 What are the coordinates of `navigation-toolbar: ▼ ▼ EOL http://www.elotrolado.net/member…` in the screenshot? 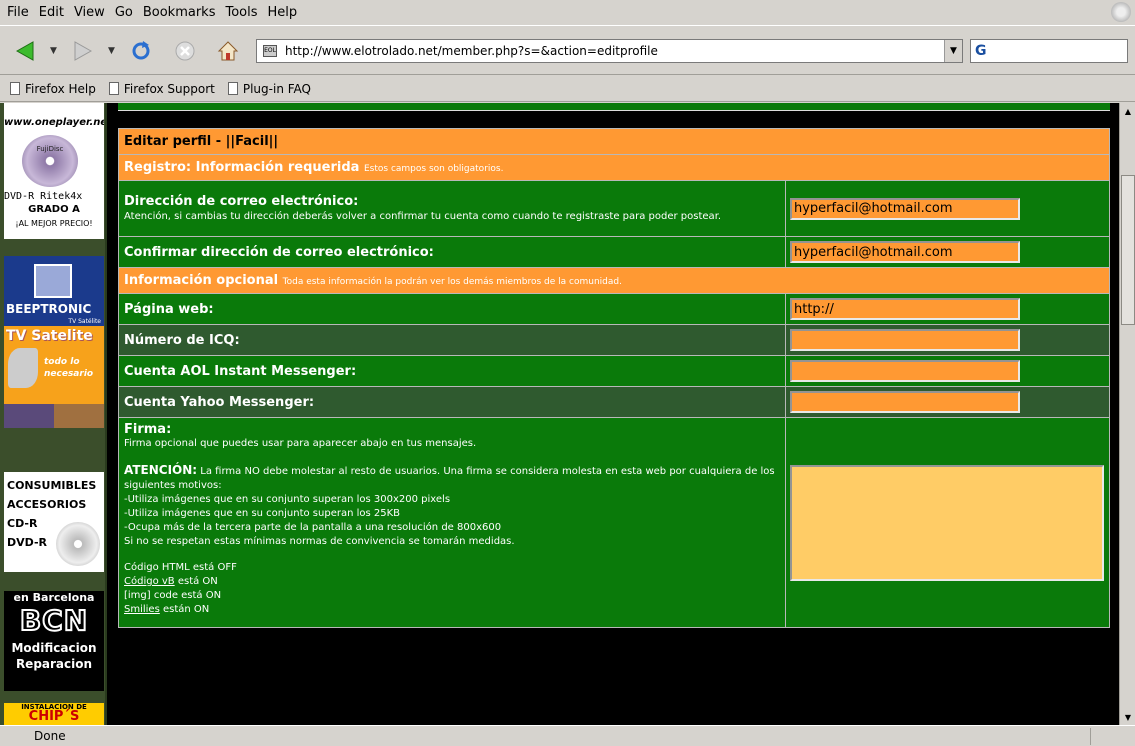 It's located at (567, 50).